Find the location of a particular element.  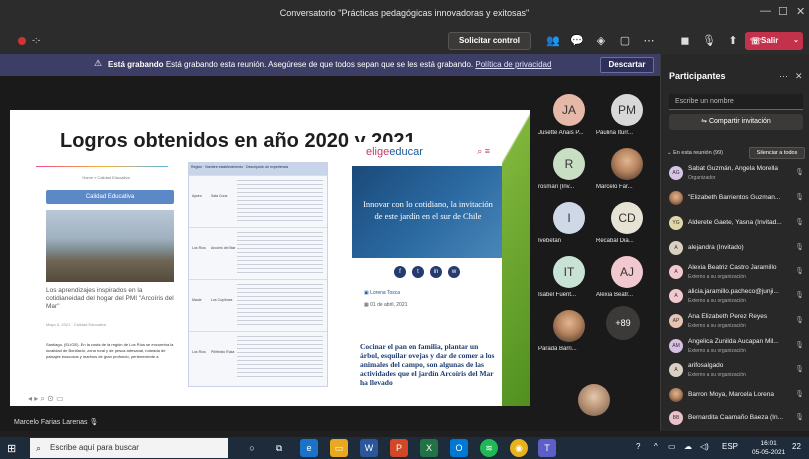

powerpoint-icon: P is located at coordinates (399, 448).